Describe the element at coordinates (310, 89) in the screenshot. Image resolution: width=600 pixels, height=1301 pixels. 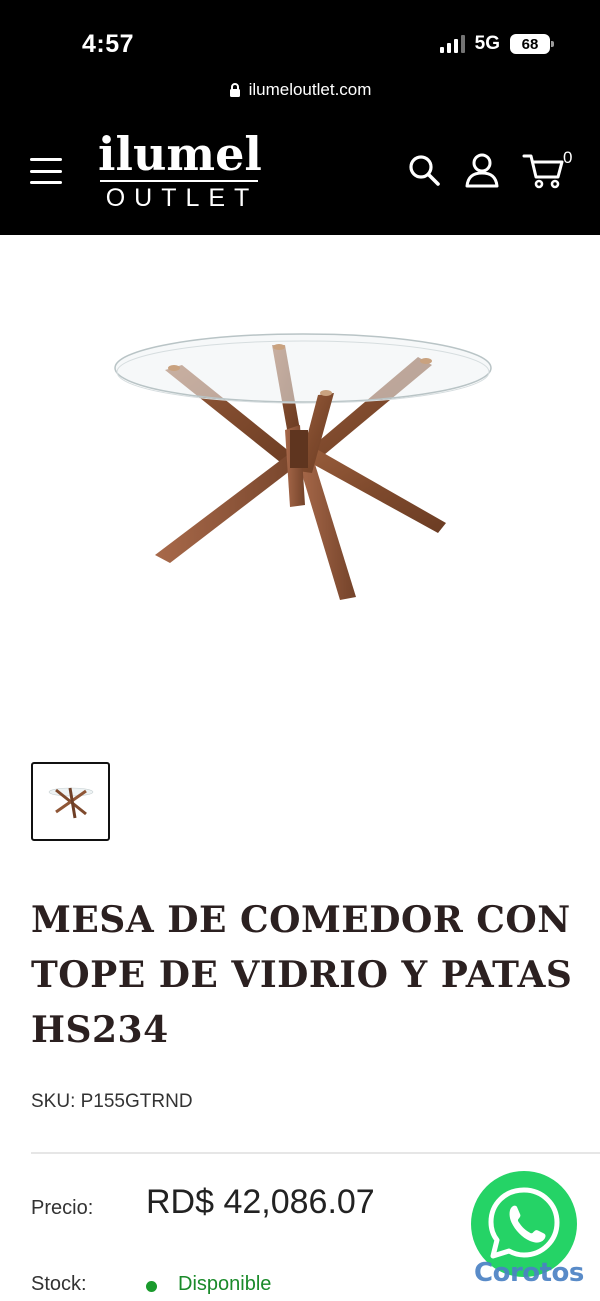
I see `url-text: ilumeloutlet.com` at that location.